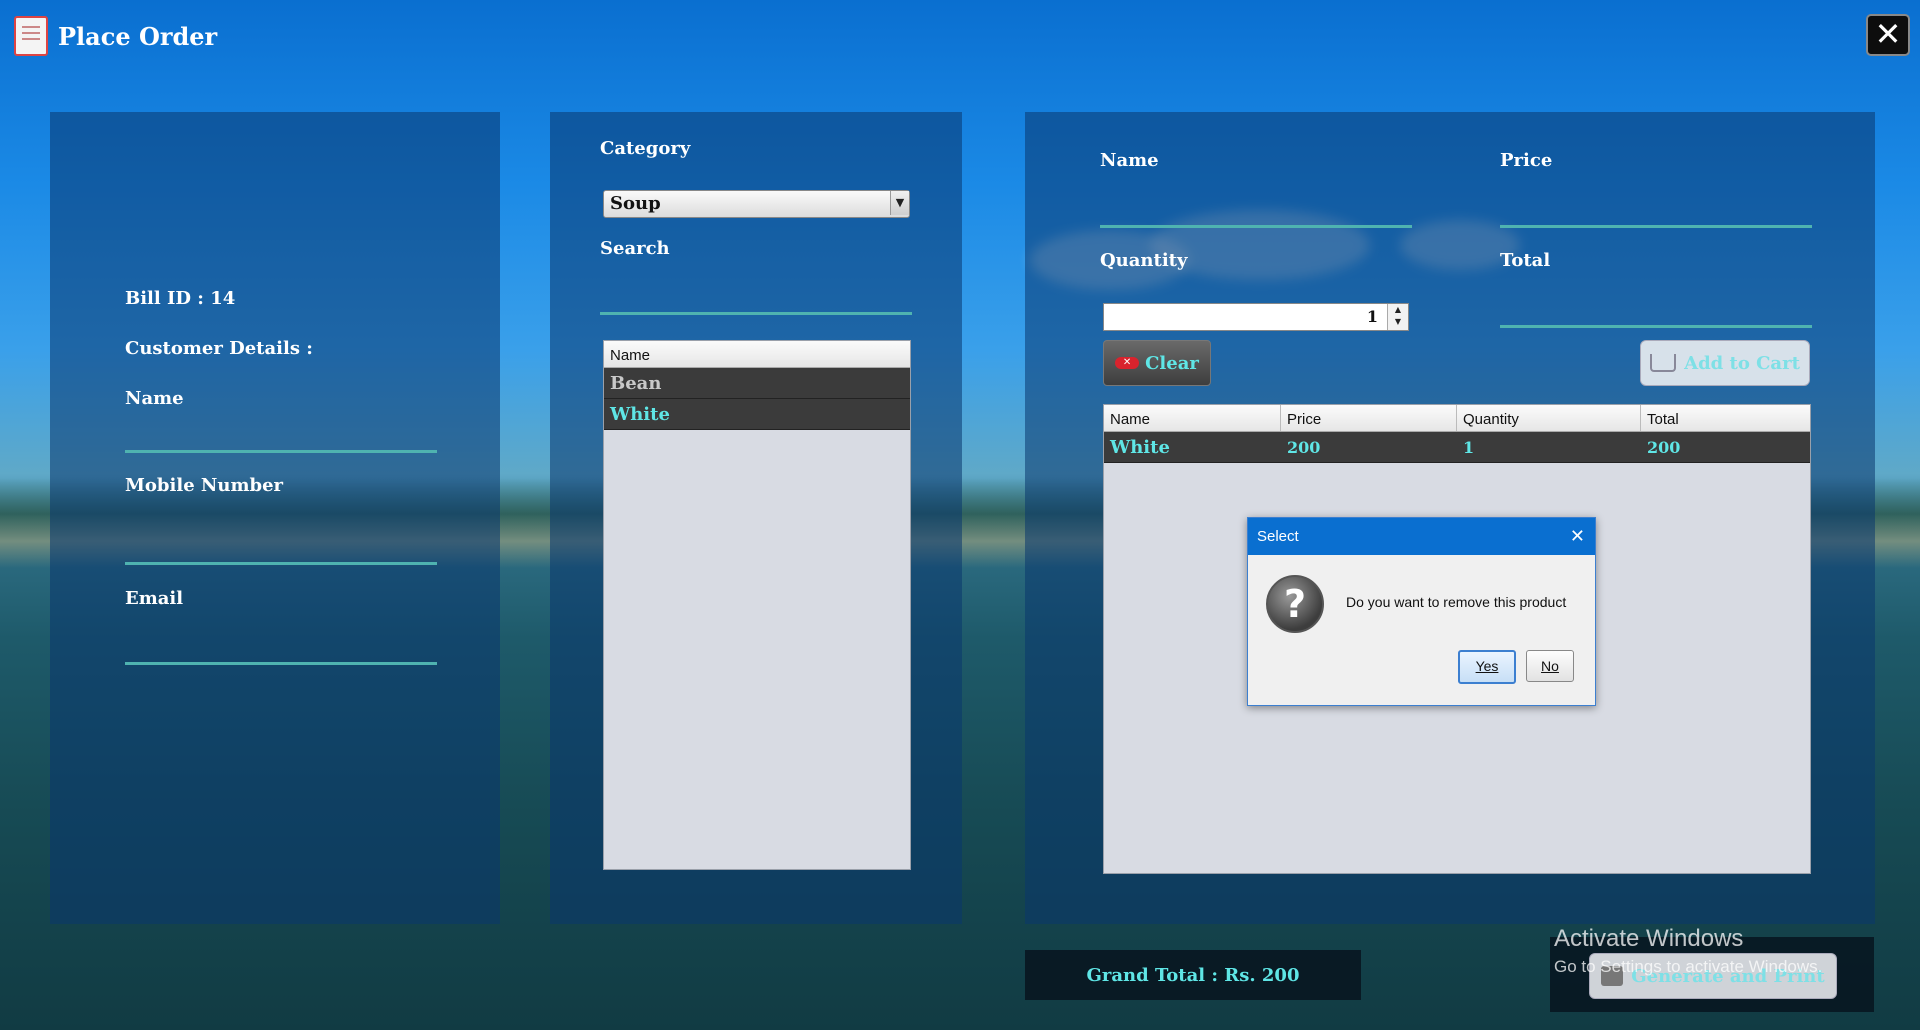 The image size is (1920, 1030). I want to click on email-label: Email, so click(154, 598).